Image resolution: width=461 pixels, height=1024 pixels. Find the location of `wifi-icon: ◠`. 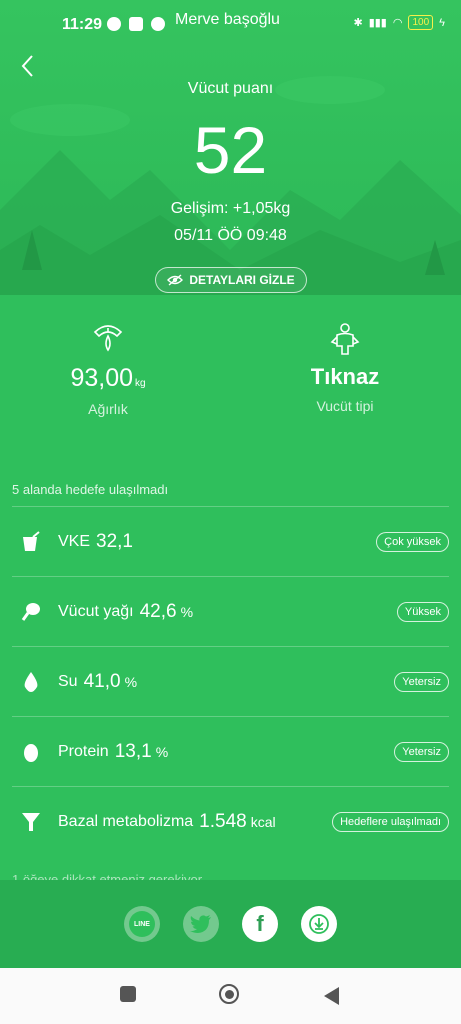

wifi-icon: ◠ is located at coordinates (397, 23).